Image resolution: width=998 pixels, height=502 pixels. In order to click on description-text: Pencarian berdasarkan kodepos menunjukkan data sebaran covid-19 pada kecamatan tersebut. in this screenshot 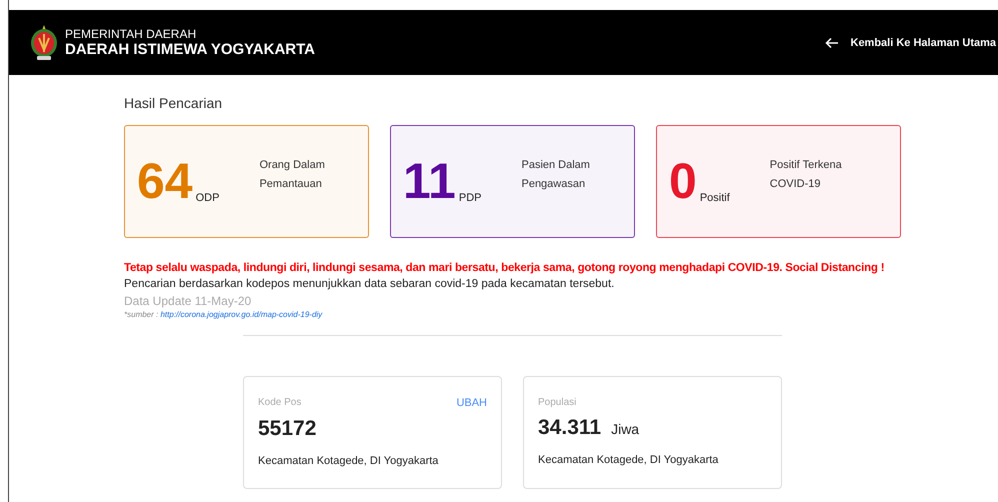, I will do `click(370, 284)`.